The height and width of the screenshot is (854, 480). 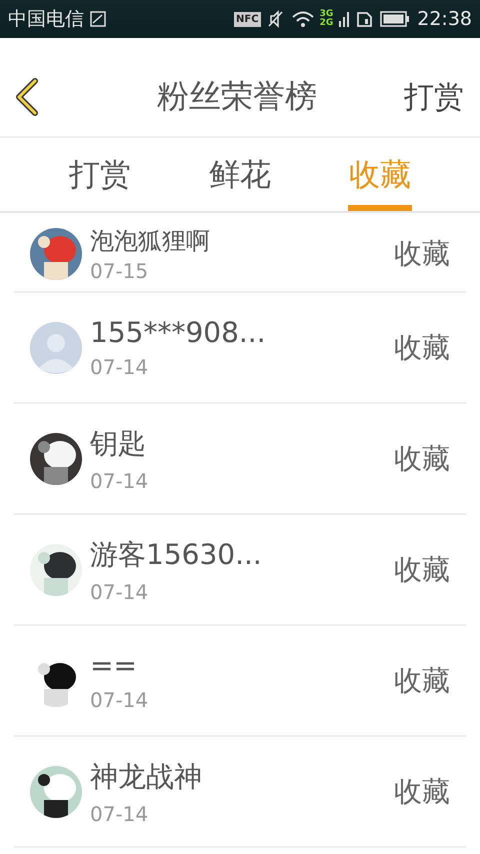 What do you see at coordinates (98, 19) in the screenshot?
I see `image-icon` at bounding box center [98, 19].